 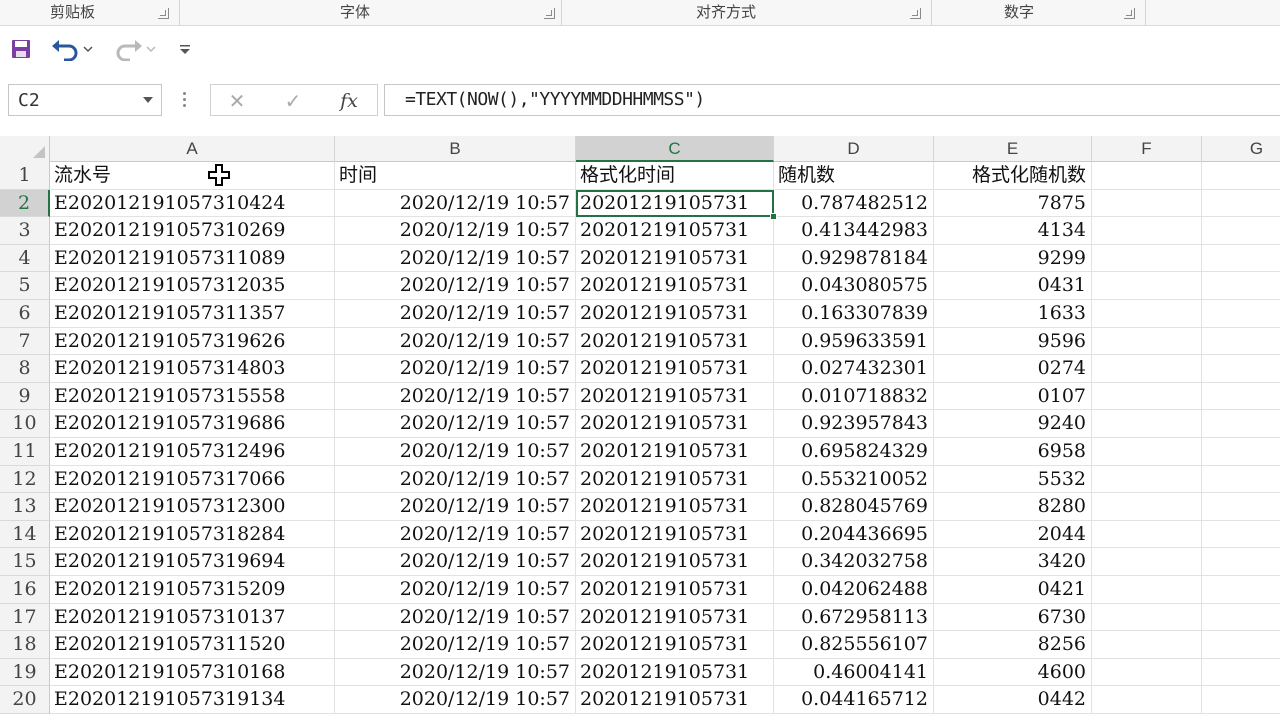 What do you see at coordinates (455, 507) in the screenshot?
I see `cell-b13: 2020/12/19 10:57` at bounding box center [455, 507].